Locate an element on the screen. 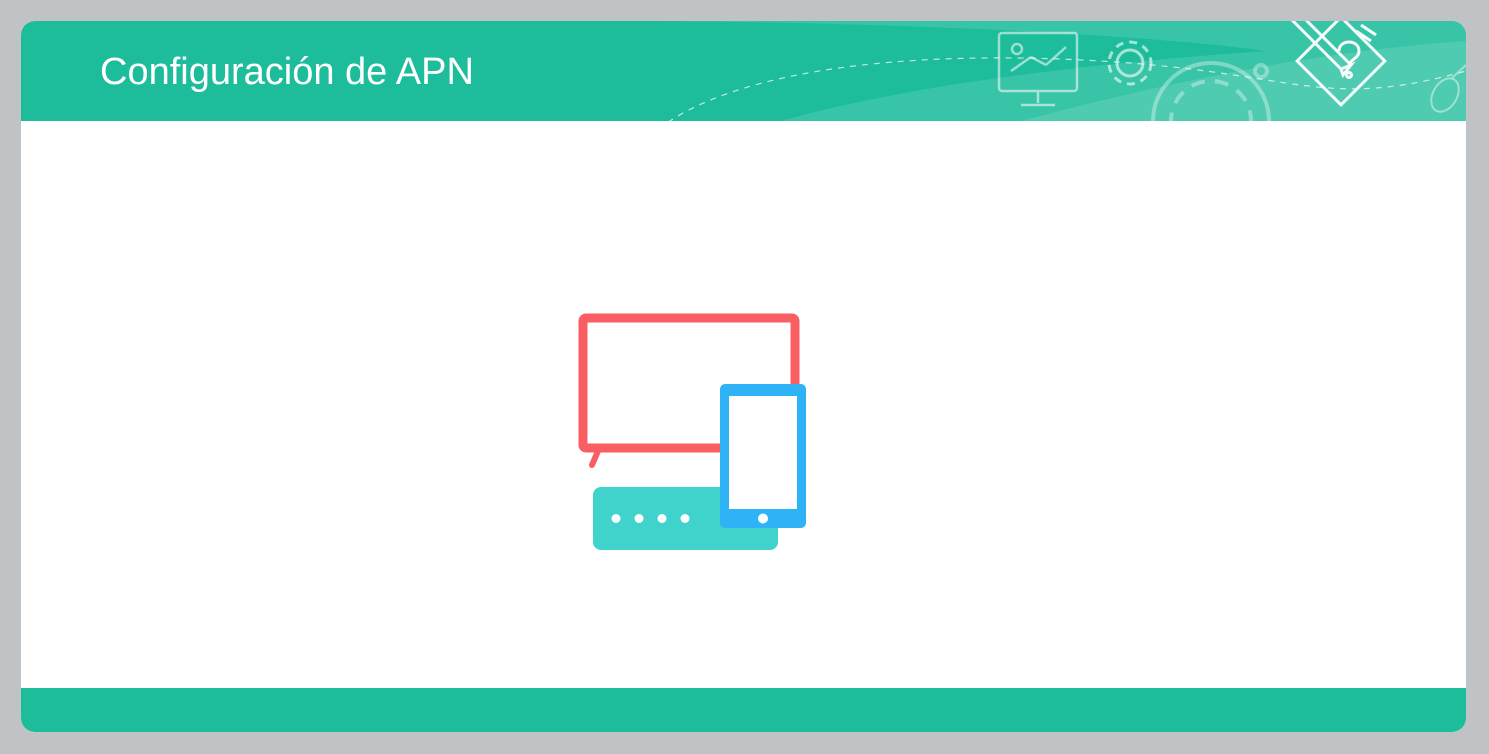  header-bar: Configuración de APN is located at coordinates (743, 71).